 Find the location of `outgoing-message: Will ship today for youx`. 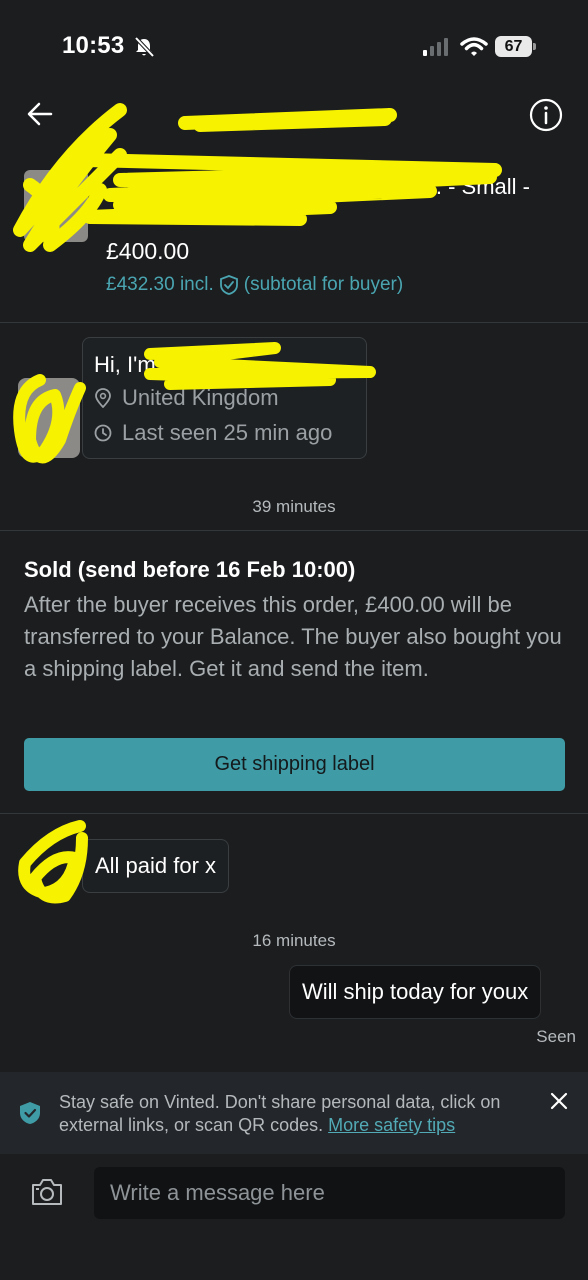

outgoing-message: Will ship today for youx is located at coordinates (415, 992).